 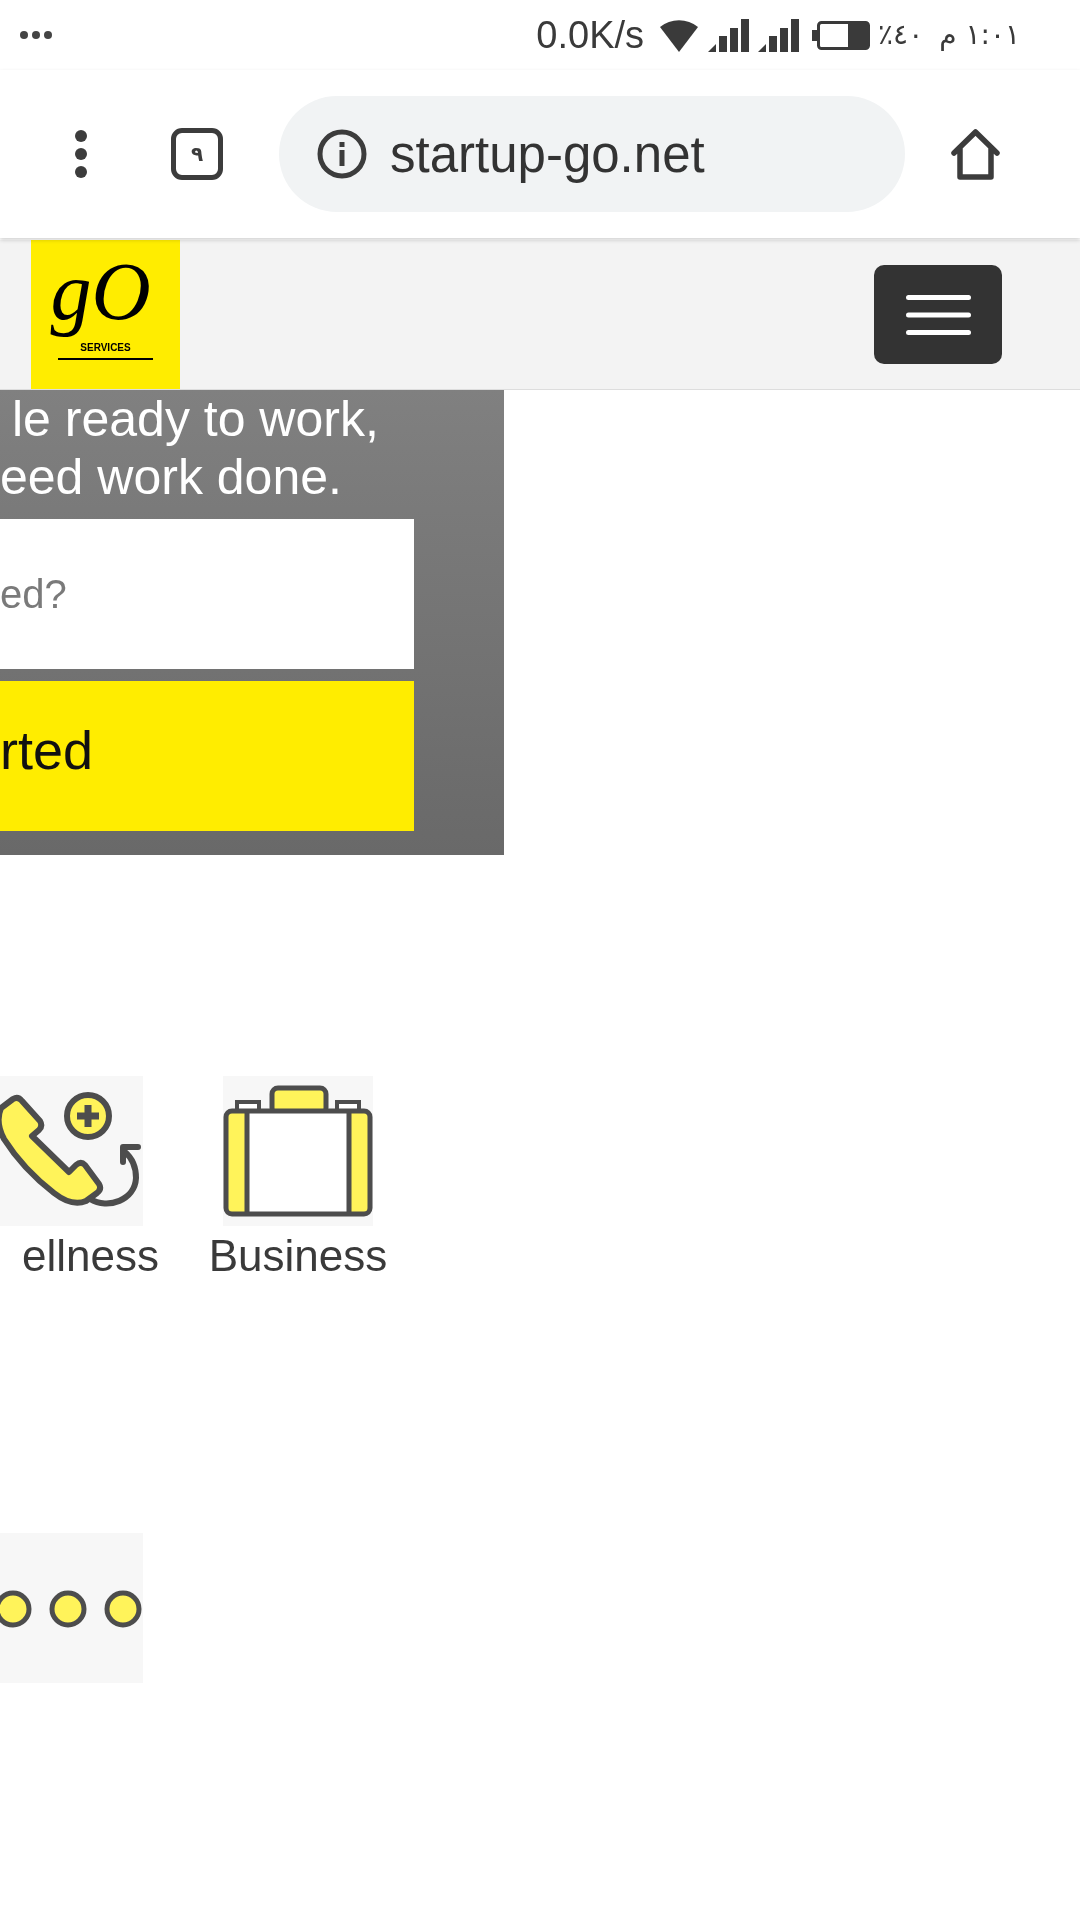 I want to click on category-label: Business, so click(x=298, y=1255).